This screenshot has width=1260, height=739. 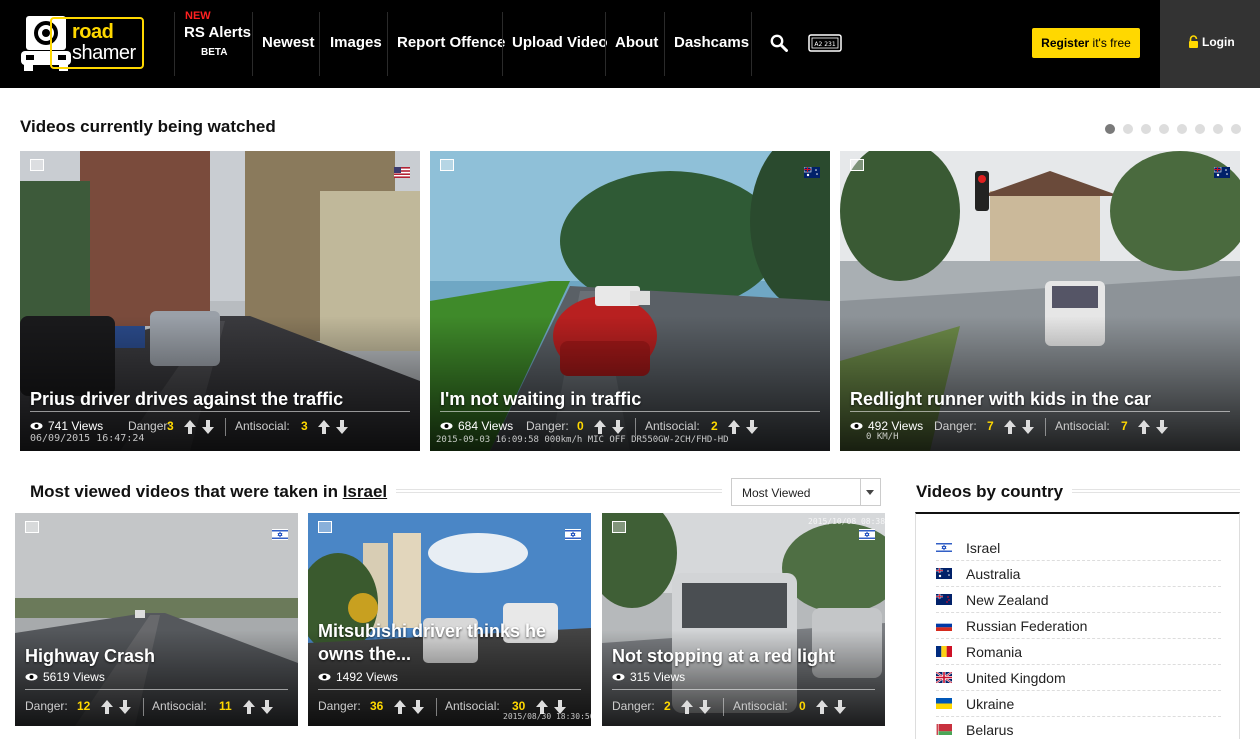 I want to click on antisocial-score: 2, so click(x=714, y=426).